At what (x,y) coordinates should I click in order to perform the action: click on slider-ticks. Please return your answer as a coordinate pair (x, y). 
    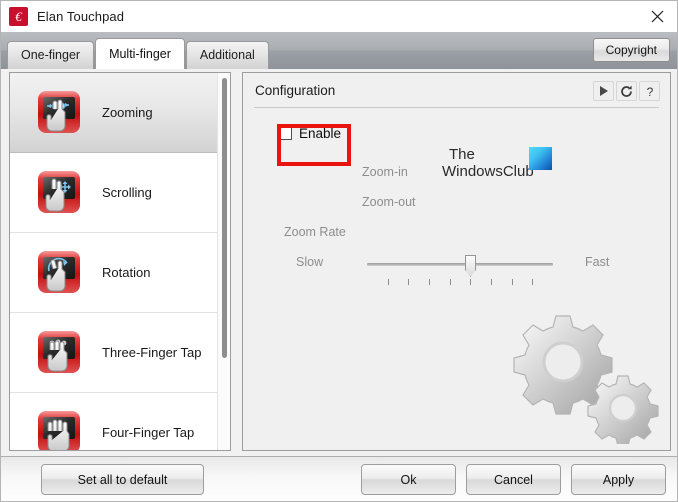
    Looking at the image, I should click on (460, 282).